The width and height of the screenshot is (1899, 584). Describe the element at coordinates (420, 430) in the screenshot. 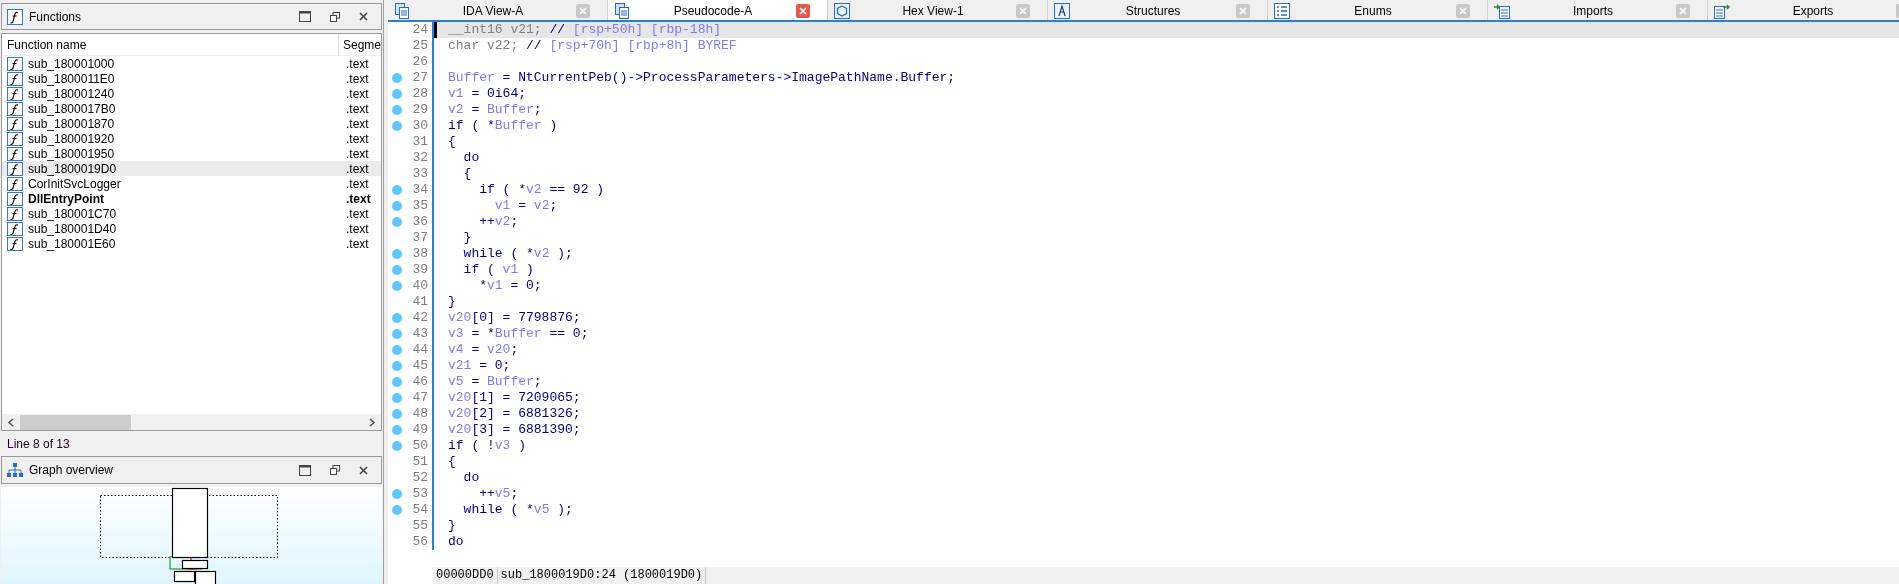

I see `line-number: 49` at that location.